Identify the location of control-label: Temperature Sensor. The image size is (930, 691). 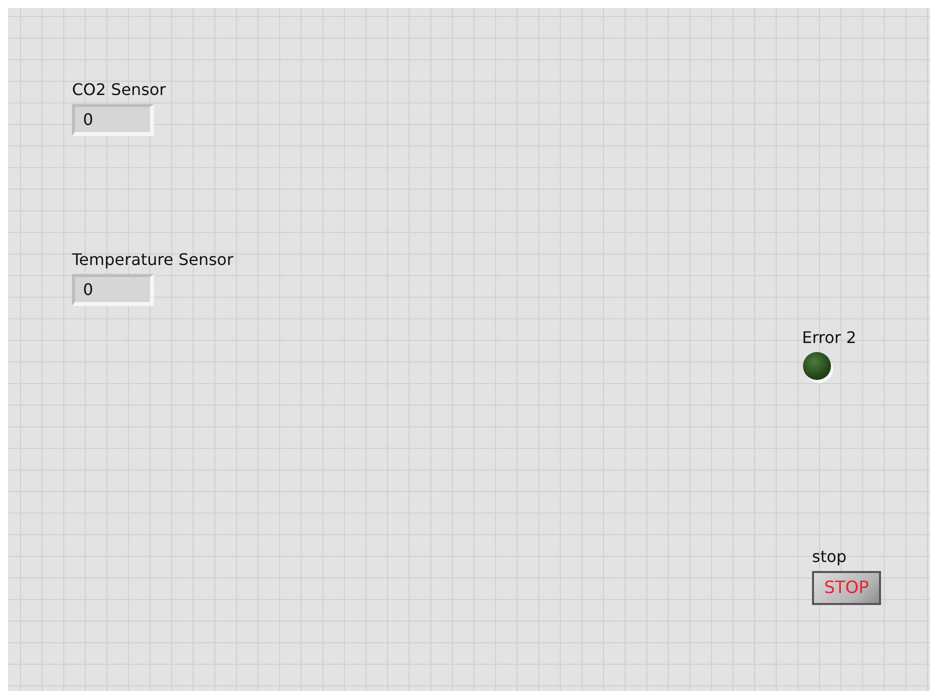
(153, 260).